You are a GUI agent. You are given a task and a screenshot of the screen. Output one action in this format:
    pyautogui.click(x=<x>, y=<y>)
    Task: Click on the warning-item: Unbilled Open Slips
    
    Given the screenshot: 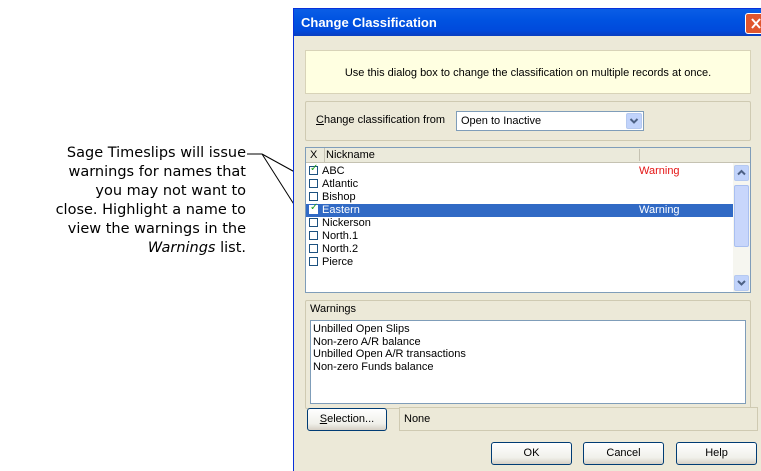 What is the action you would take?
    pyautogui.click(x=361, y=329)
    